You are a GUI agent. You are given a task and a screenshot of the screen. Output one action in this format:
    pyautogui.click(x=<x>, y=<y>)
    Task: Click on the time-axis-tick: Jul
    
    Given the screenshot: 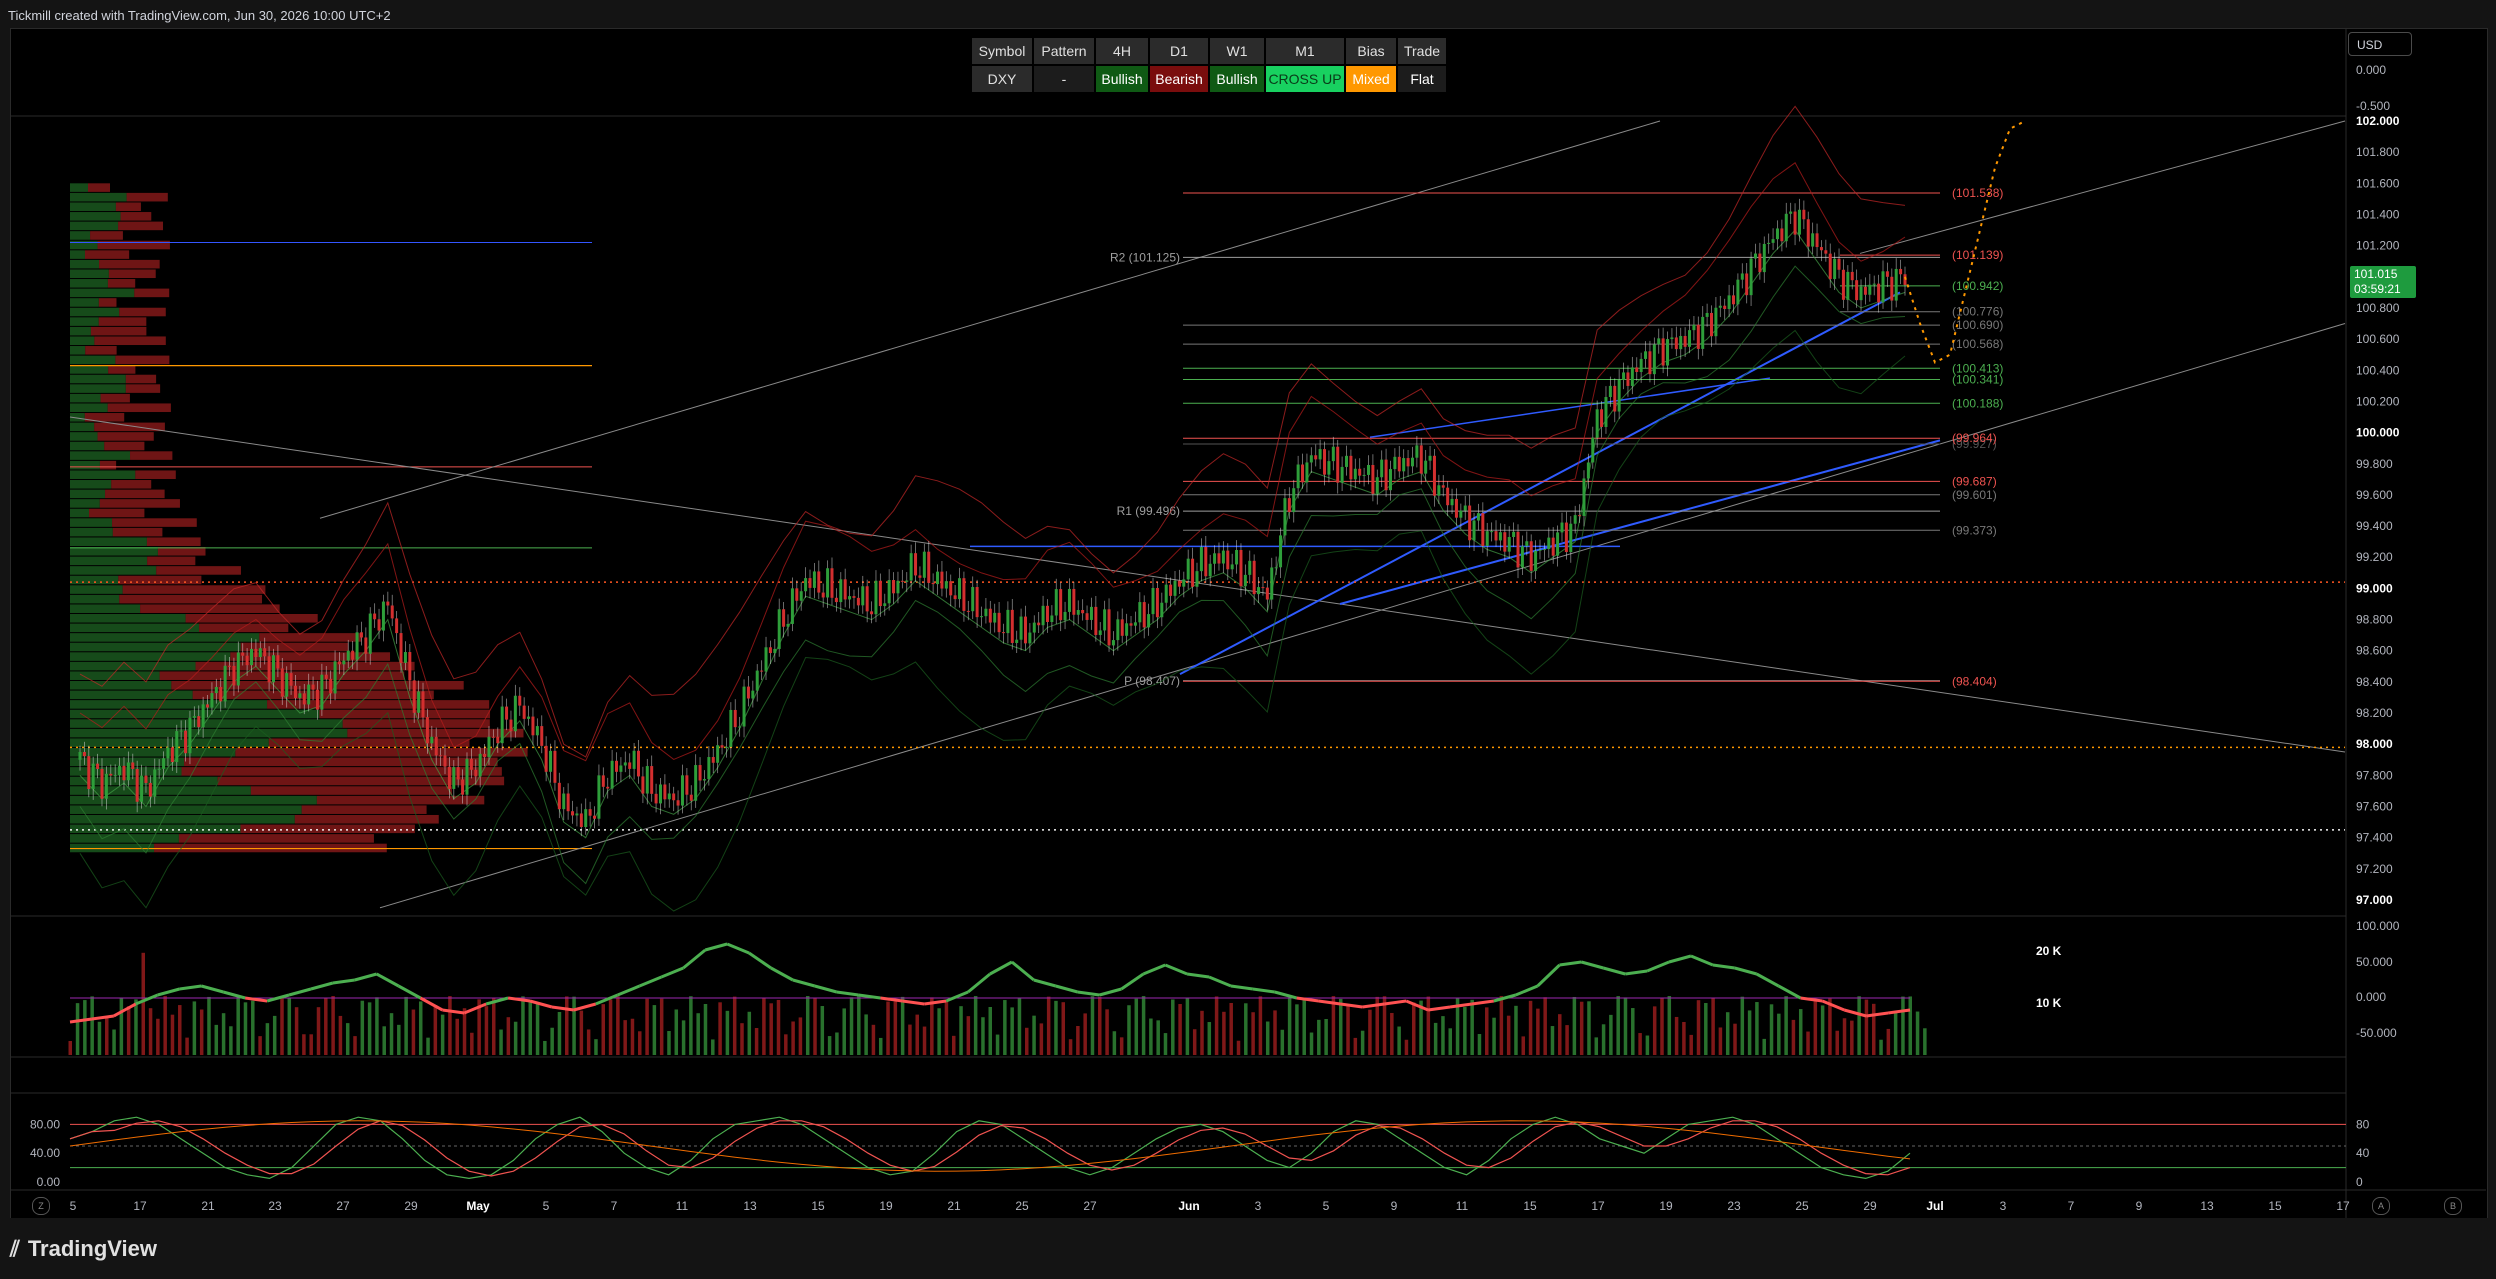 What is the action you would take?
    pyautogui.click(x=1934, y=1206)
    